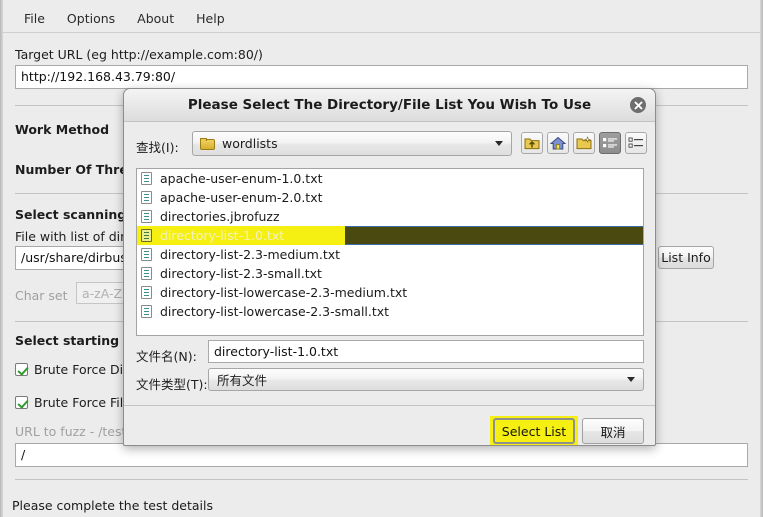 Image resolution: width=763 pixels, height=517 pixels. What do you see at coordinates (222, 235) in the screenshot?
I see `file-list-item-label: directory-list-1.0.txt` at bounding box center [222, 235].